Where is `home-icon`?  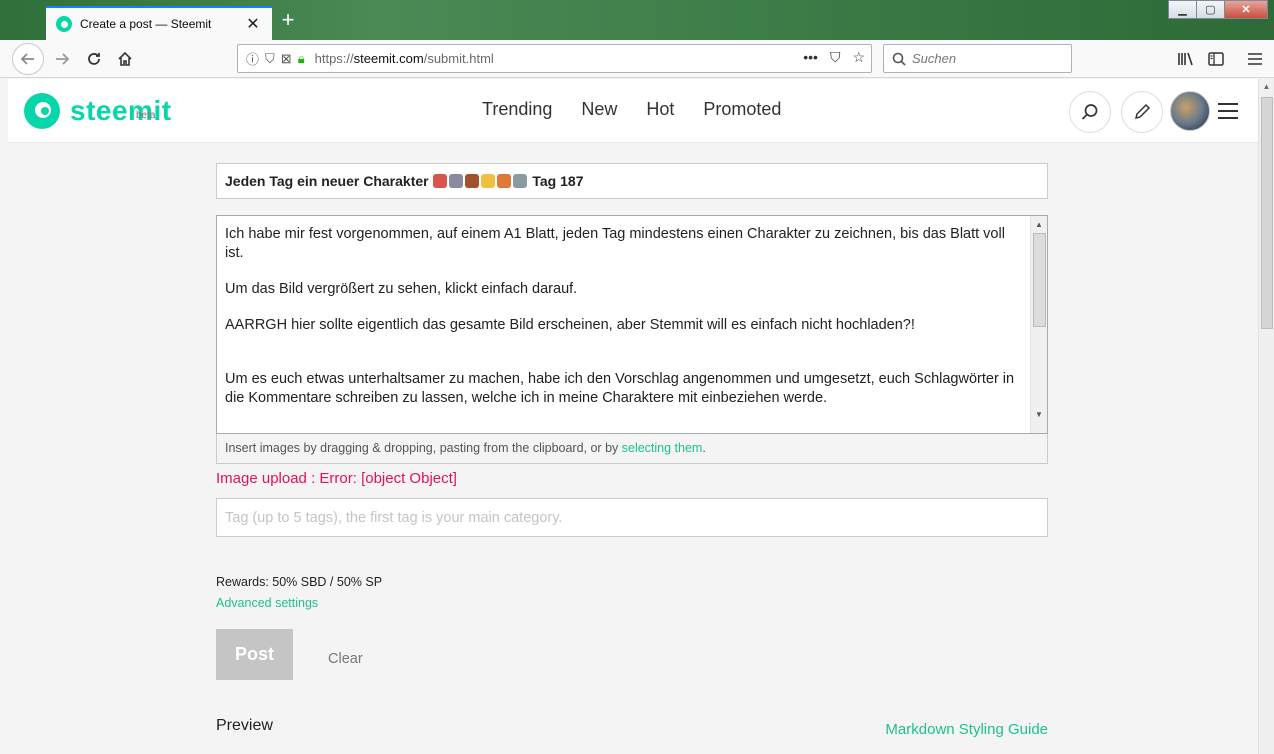 home-icon is located at coordinates (125, 58).